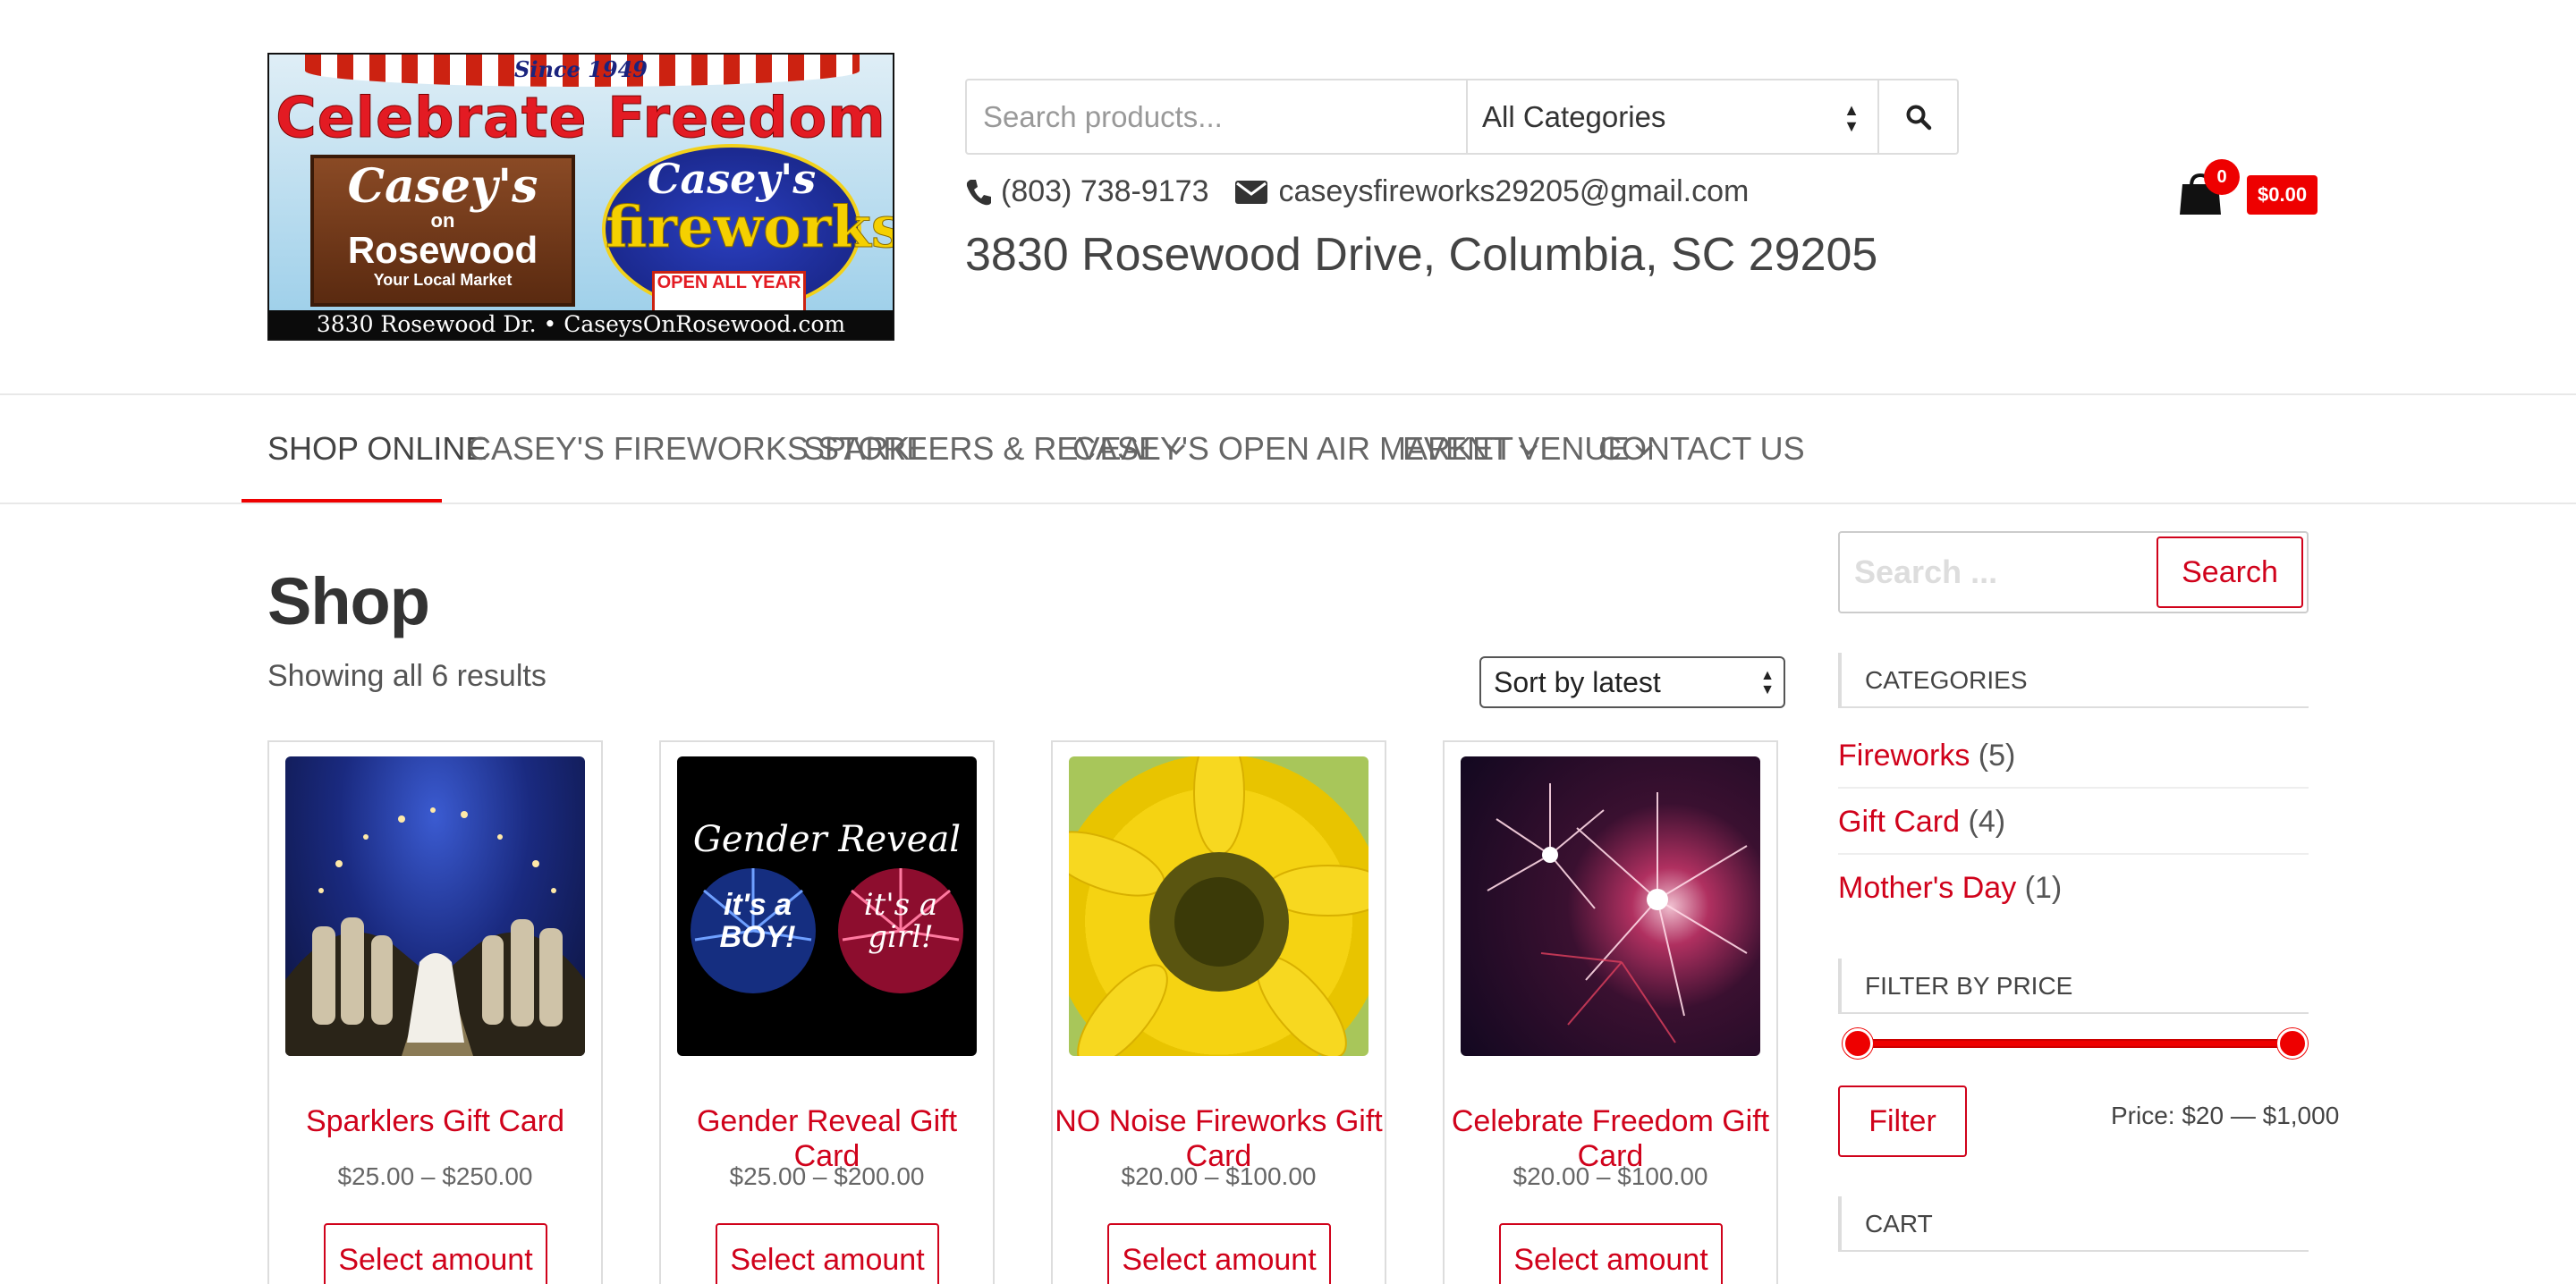 The height and width of the screenshot is (1284, 2576). What do you see at coordinates (442, 250) in the screenshot?
I see `logo-rosewood-line3: Rosewood` at bounding box center [442, 250].